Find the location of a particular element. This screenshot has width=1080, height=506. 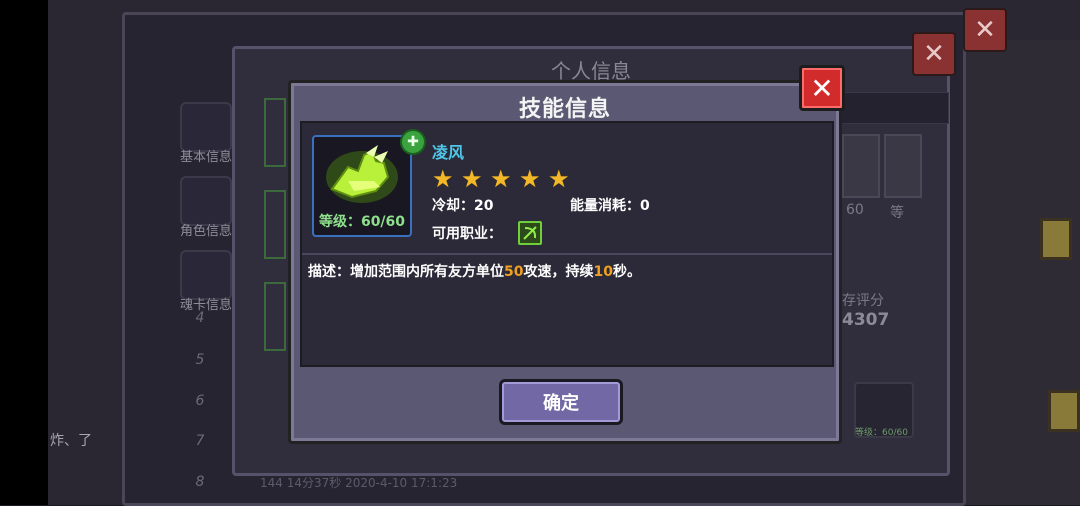

avatar-level: 60 is located at coordinates (855, 210).